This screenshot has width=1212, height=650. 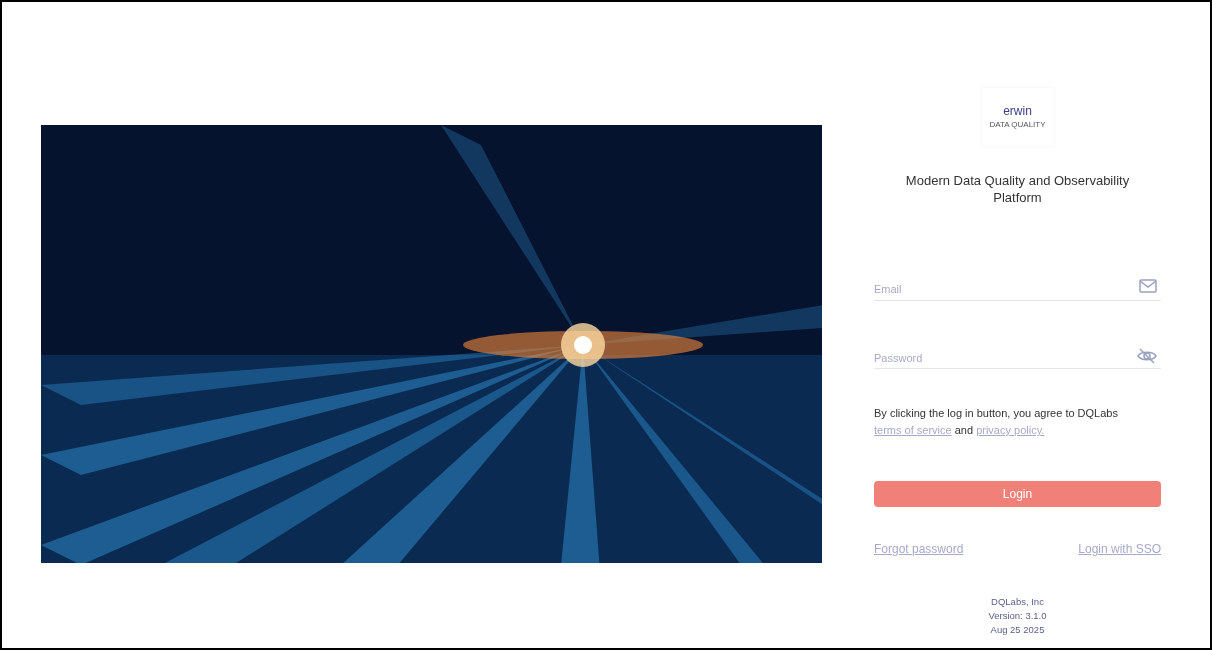 What do you see at coordinates (1017, 189) in the screenshot?
I see `page-title: Modern Data Quality and Observability Platform` at bounding box center [1017, 189].